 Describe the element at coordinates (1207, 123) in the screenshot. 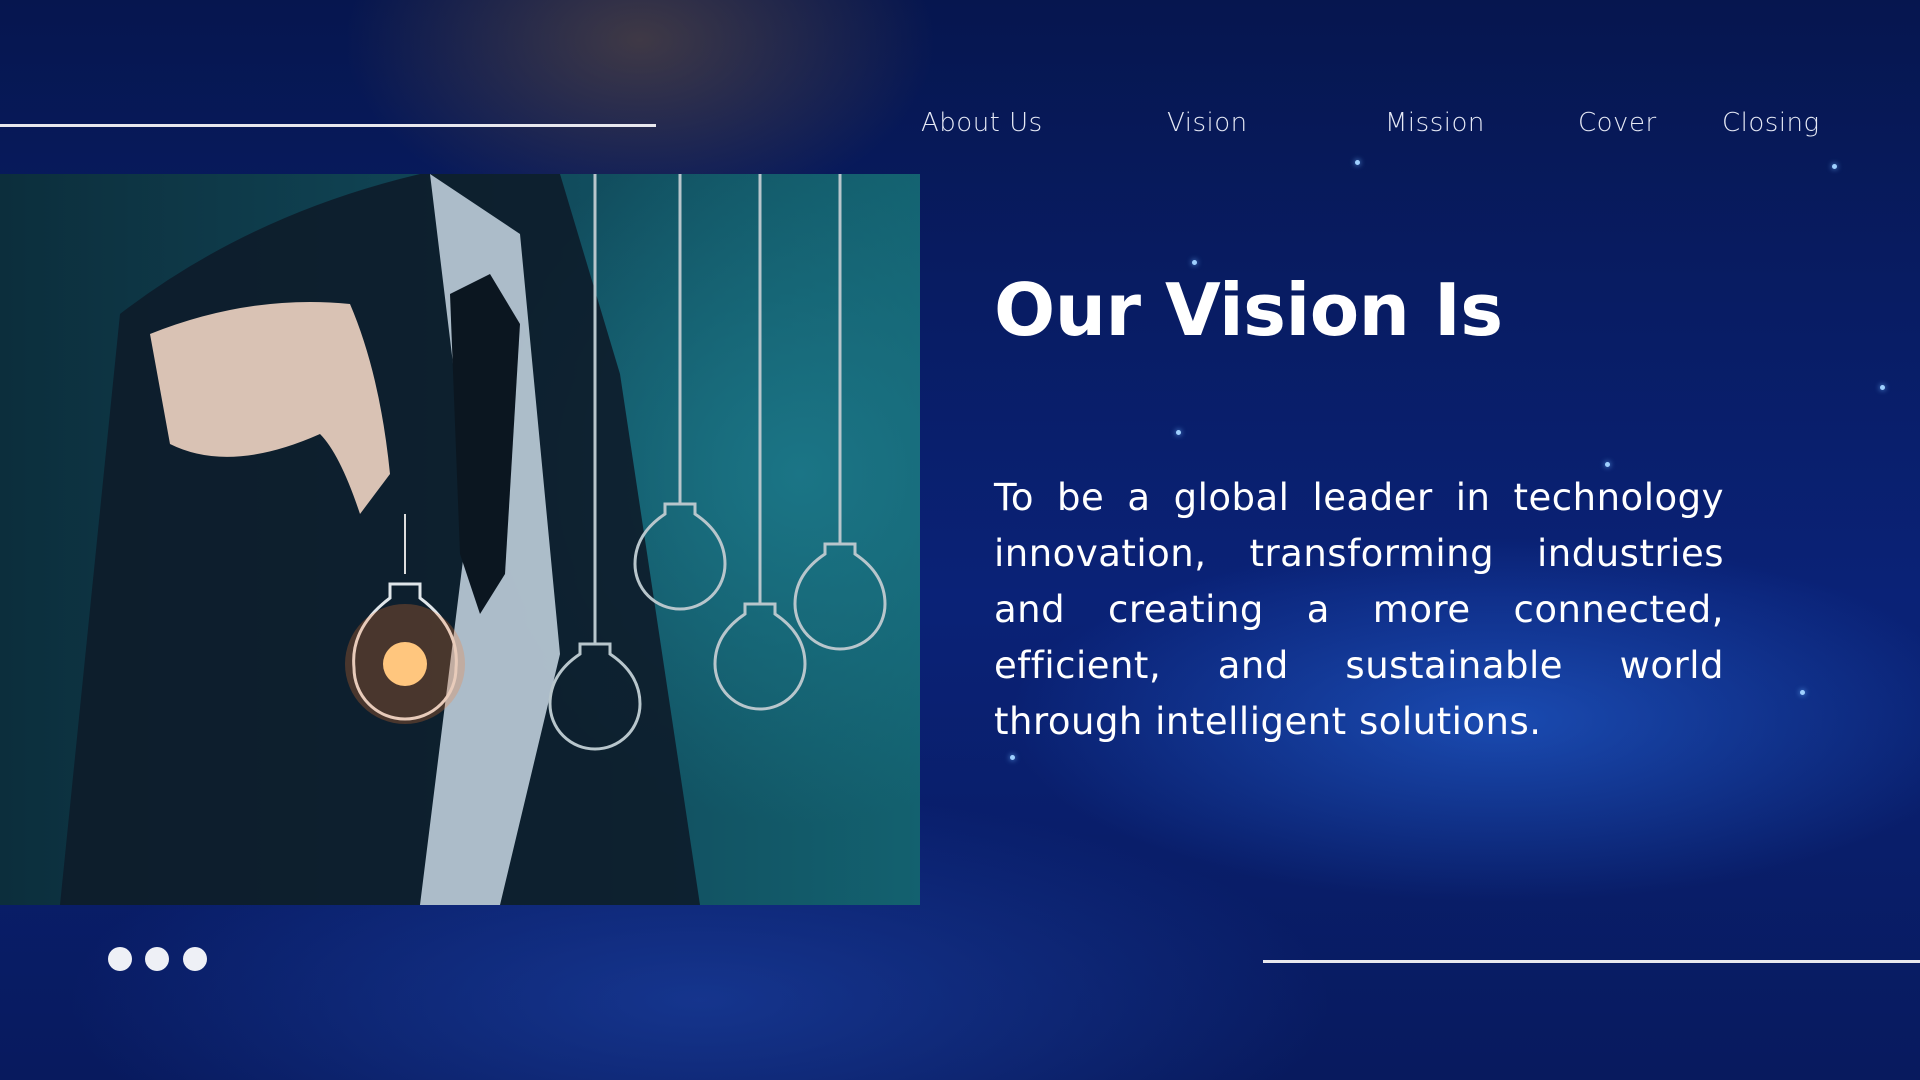

I see `nav-vision: Vision` at that location.